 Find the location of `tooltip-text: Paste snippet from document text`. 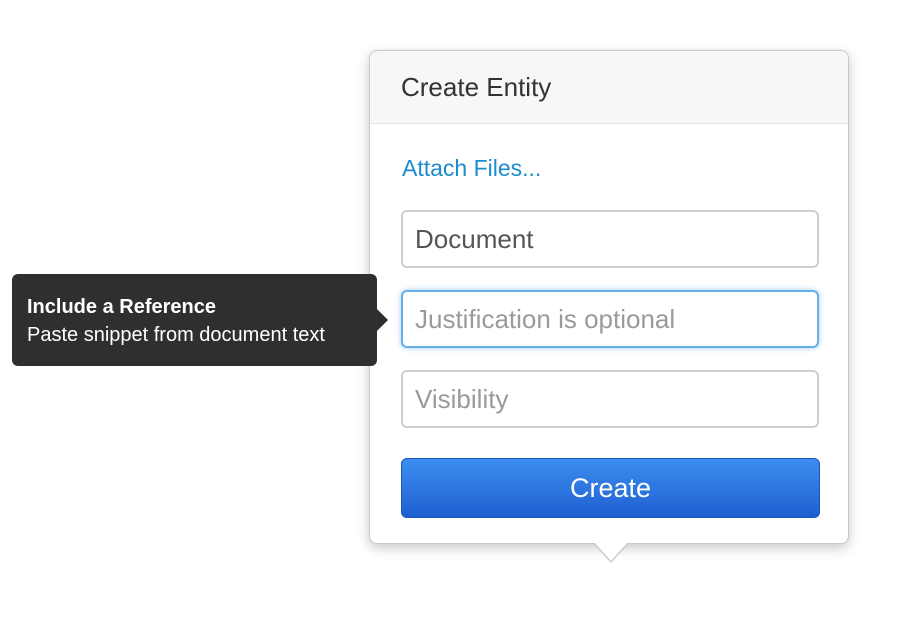

tooltip-text: Paste snippet from document text is located at coordinates (176, 335).